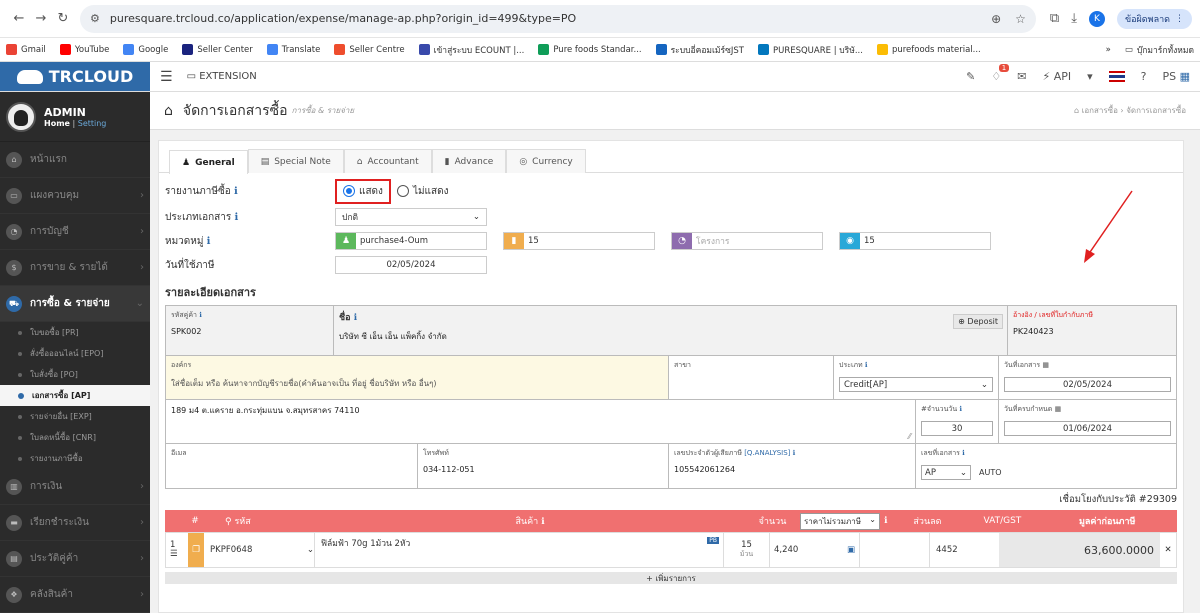 The width and height of the screenshot is (1200, 613). Describe the element at coordinates (217, 49) in the screenshot. I see `bookmark-seller-center: Seller Center` at that location.